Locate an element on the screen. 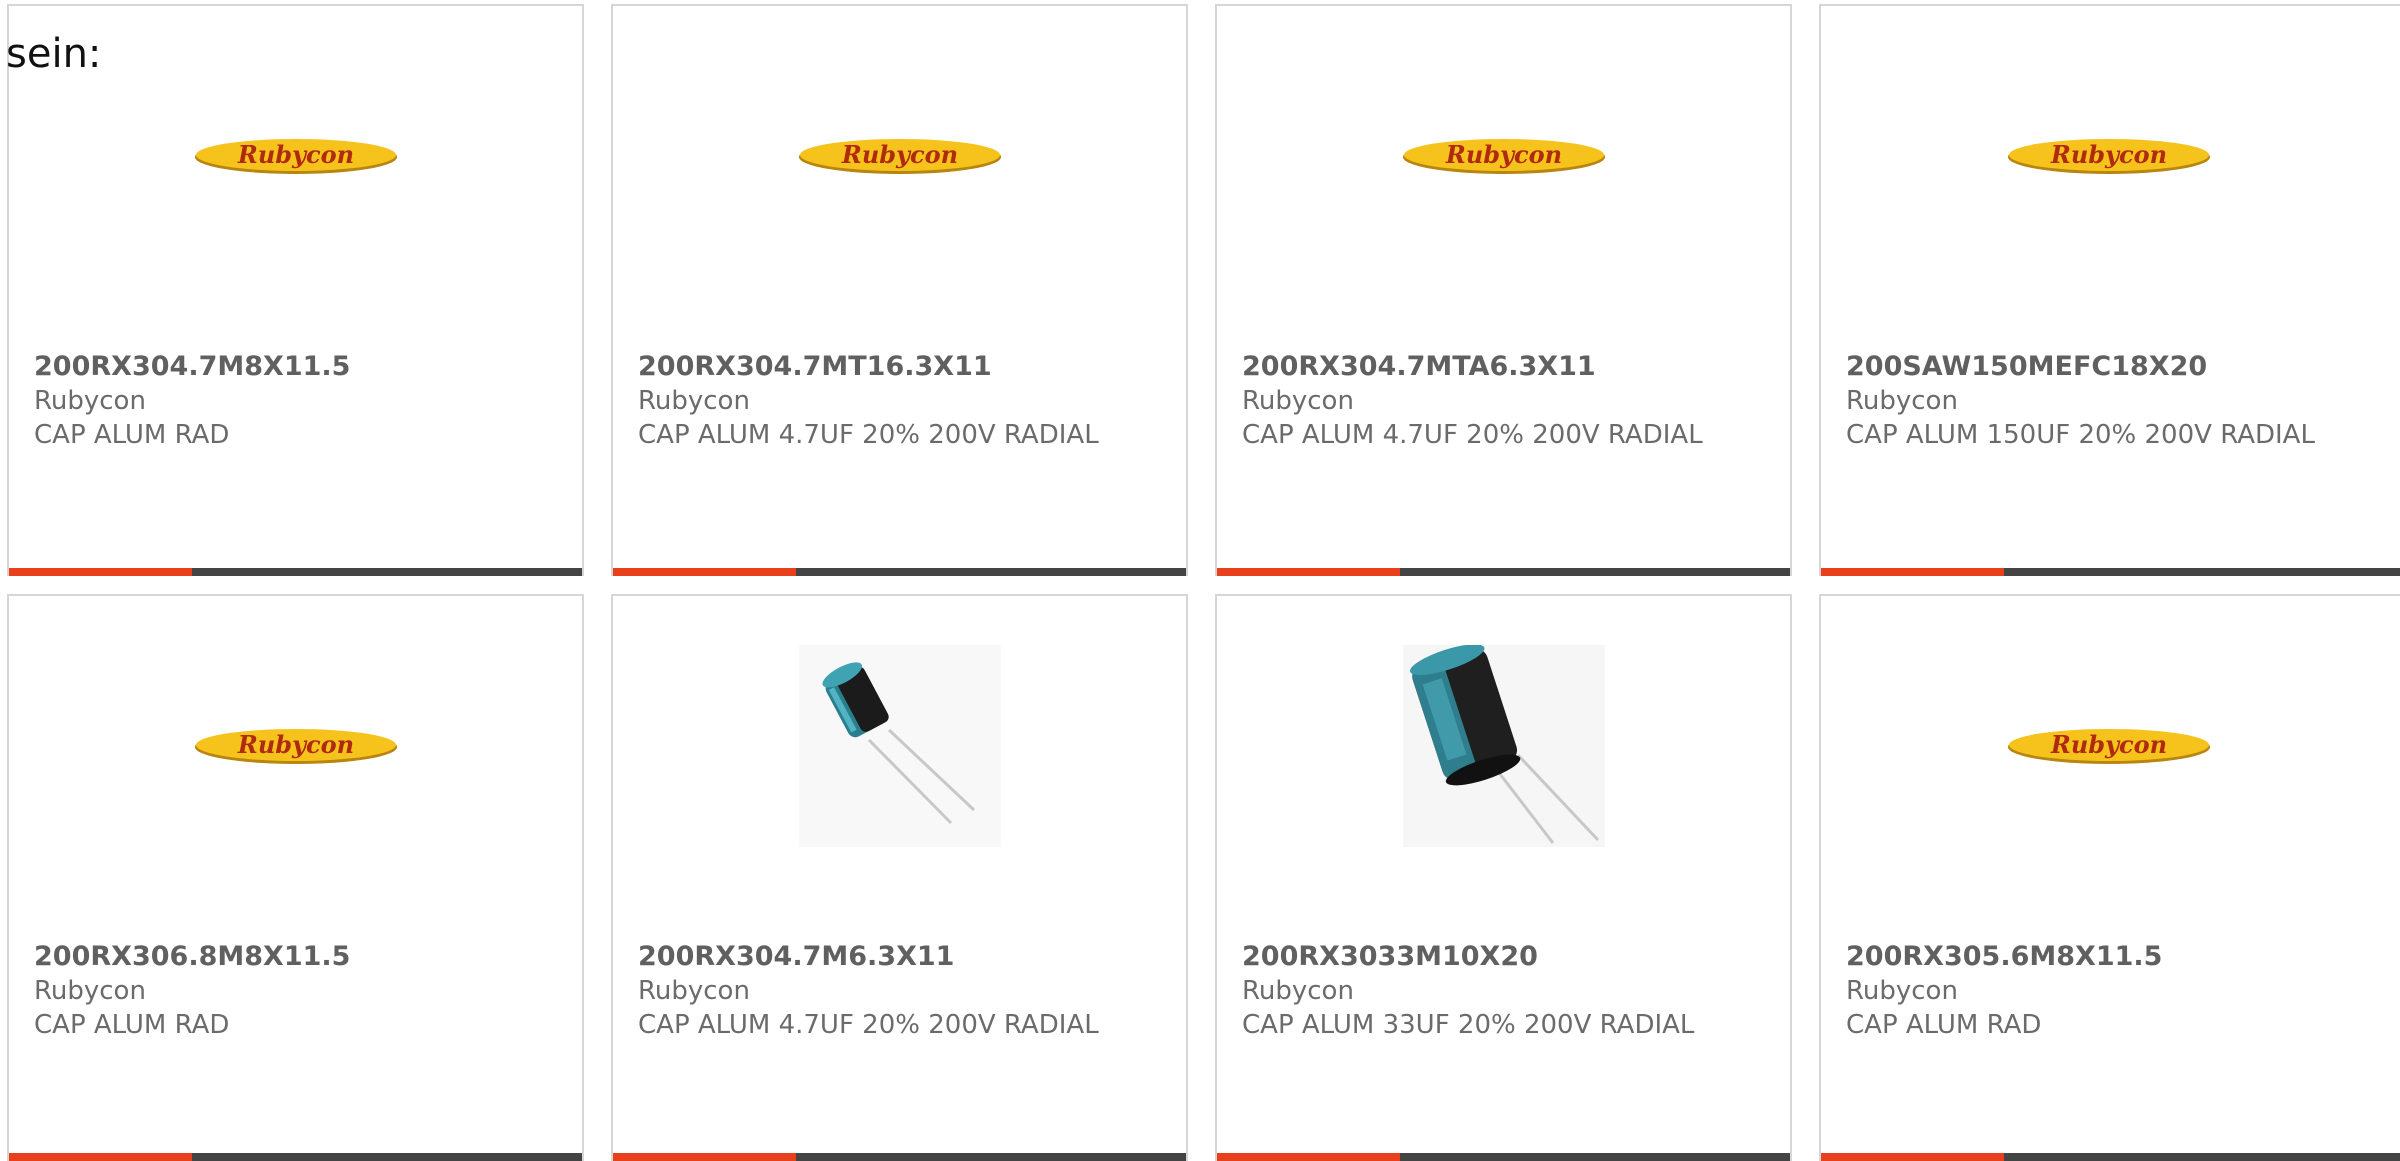 This screenshot has height=1161, width=2400. product-info: 200RX306.8M8X11.5 Rubycon CAP ALUM RAD is located at coordinates (298, 991).